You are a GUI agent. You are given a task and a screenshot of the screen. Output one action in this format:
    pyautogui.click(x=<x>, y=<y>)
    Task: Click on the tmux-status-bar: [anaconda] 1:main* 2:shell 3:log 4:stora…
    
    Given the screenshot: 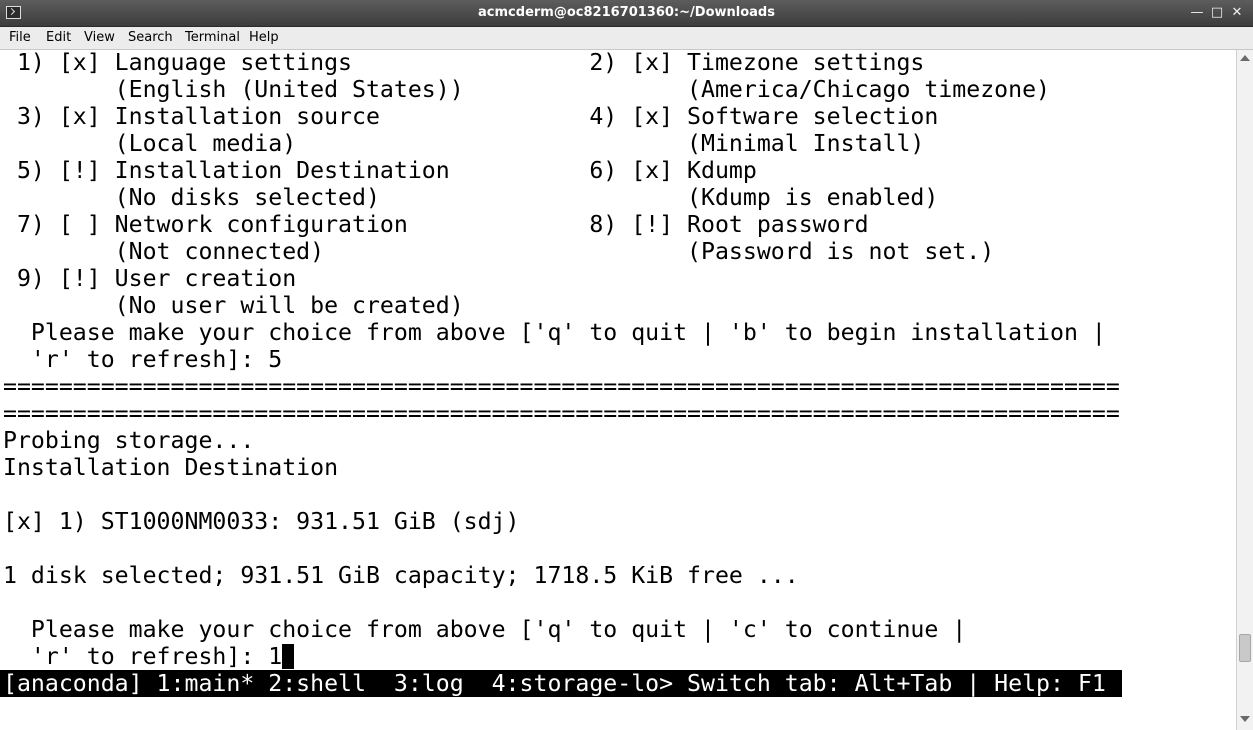 What is the action you would take?
    pyautogui.click(x=561, y=683)
    